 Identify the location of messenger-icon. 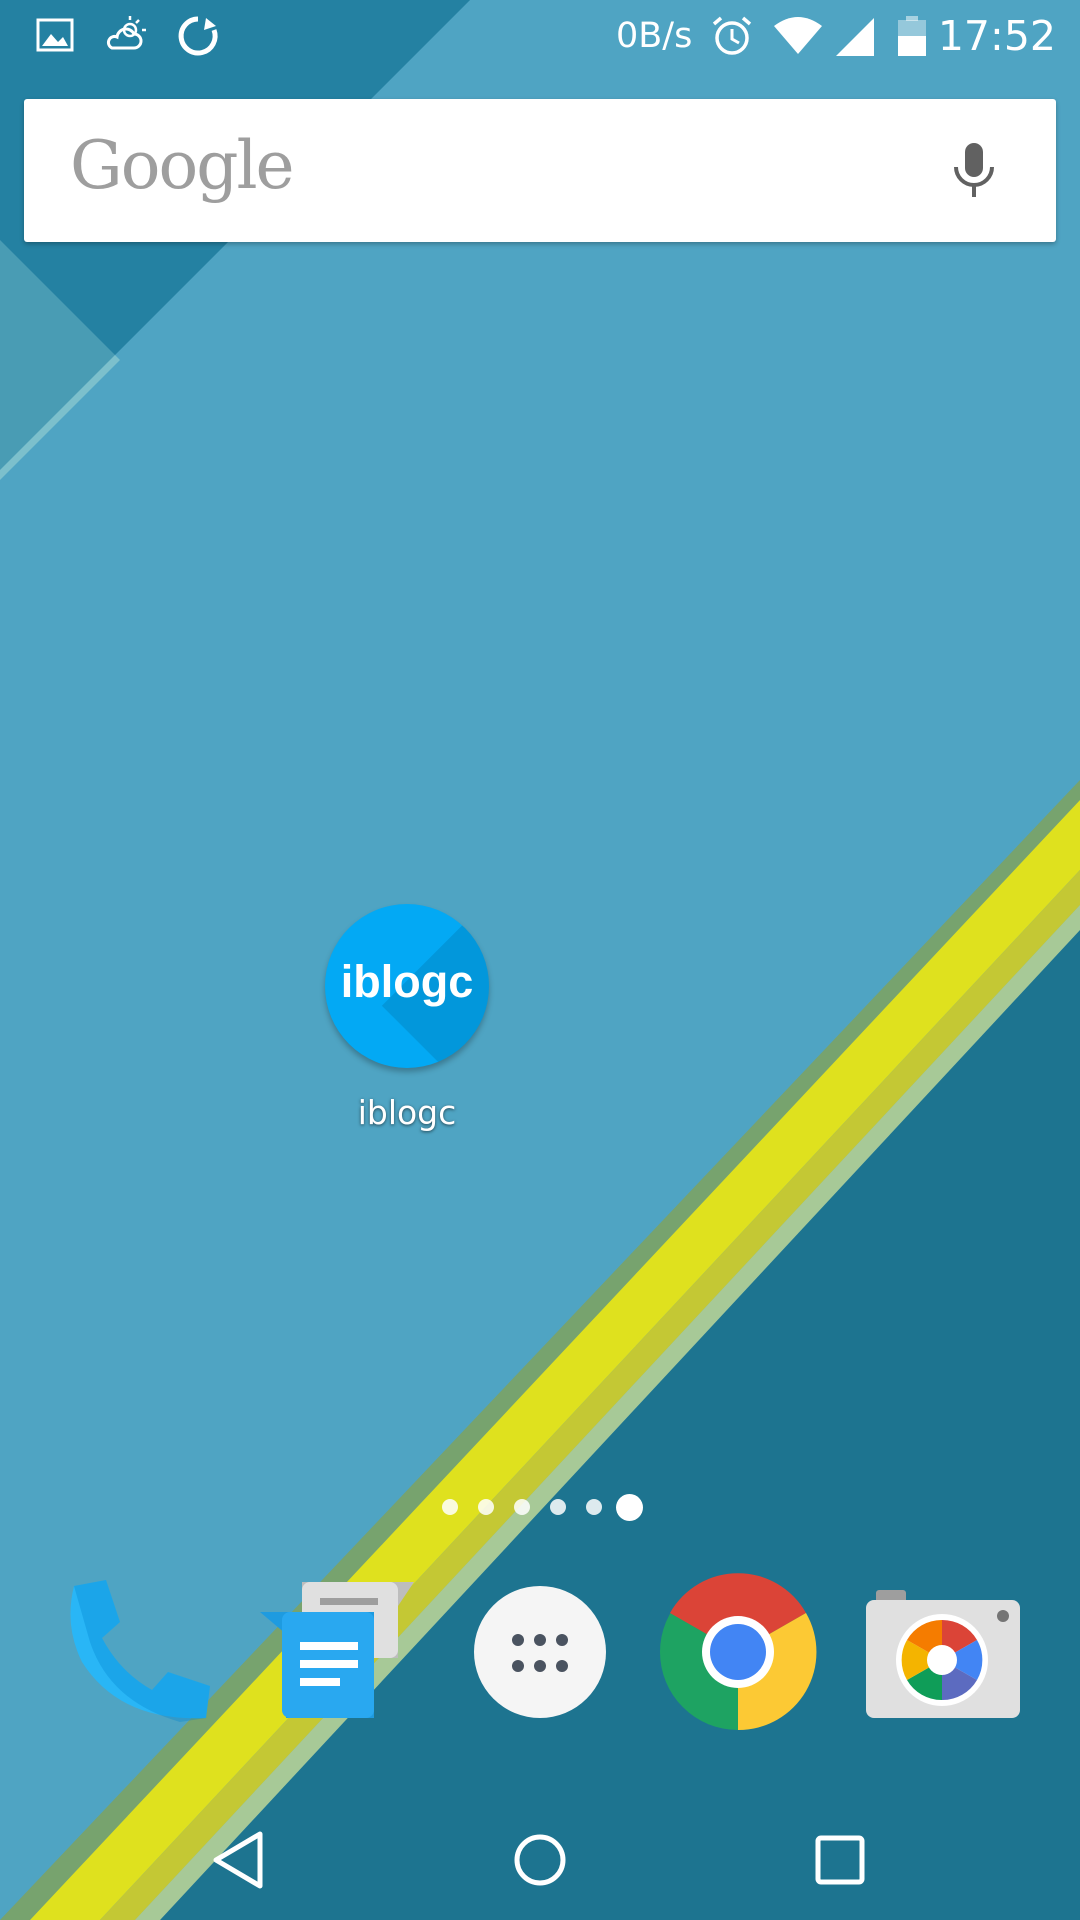
(338, 1652).